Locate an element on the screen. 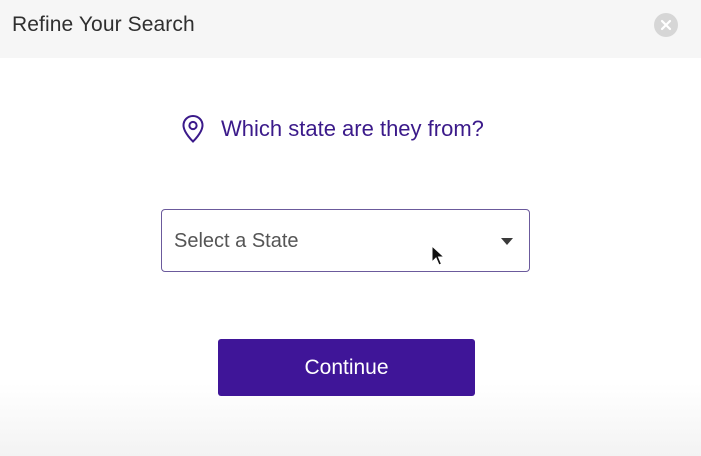  caret-down-icon is located at coordinates (507, 241).